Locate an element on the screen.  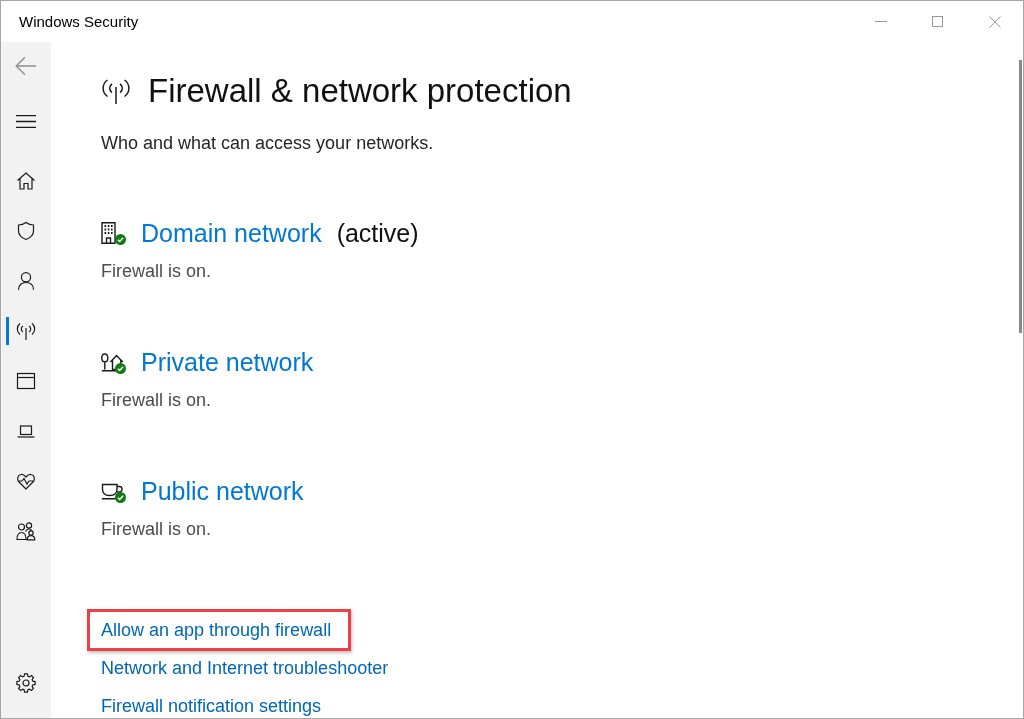
scrollbar-thumb is located at coordinates (1020, 196).